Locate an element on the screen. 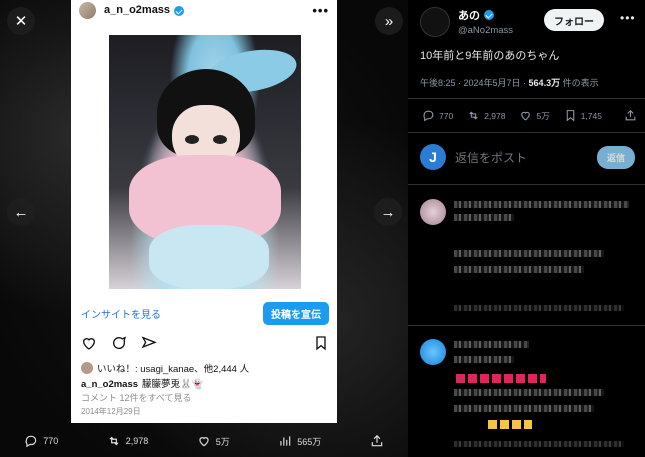 This screenshot has width=645, height=457. current-user-avatar: J is located at coordinates (433, 157).